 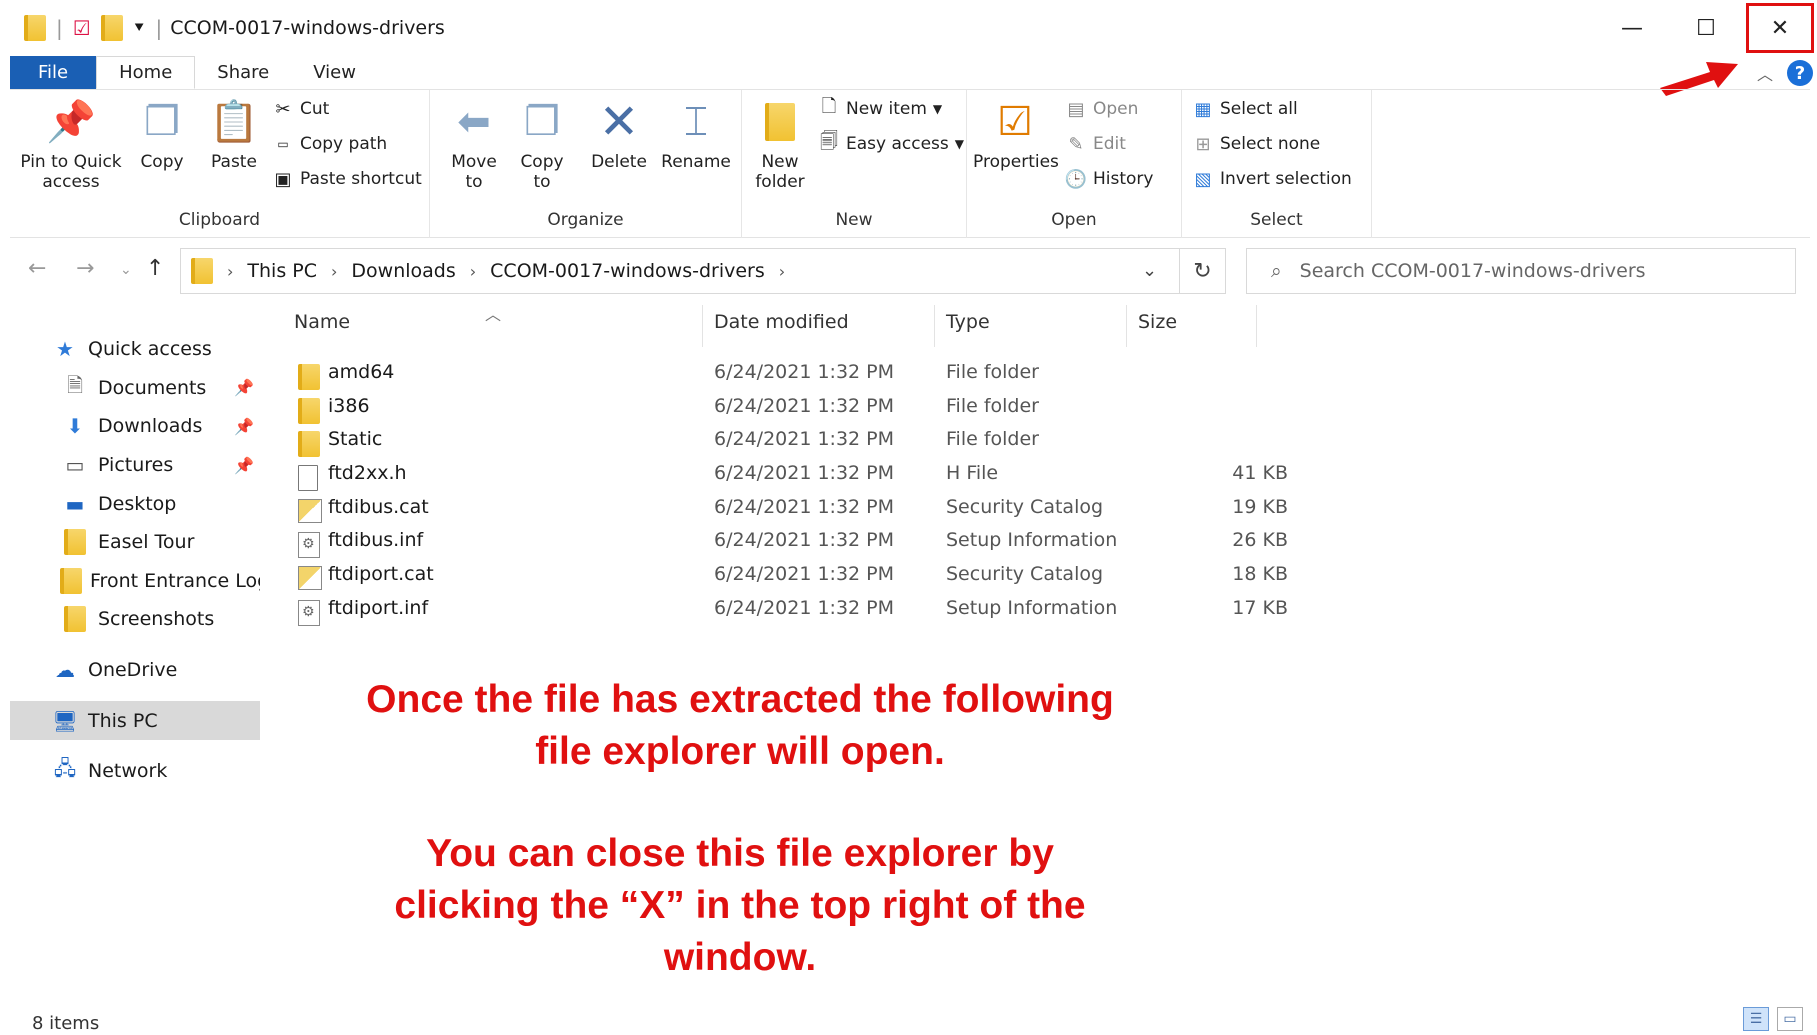 I want to click on table-row: amd64 6/24/2021 1:32 PM File folder, so click(x=770, y=373).